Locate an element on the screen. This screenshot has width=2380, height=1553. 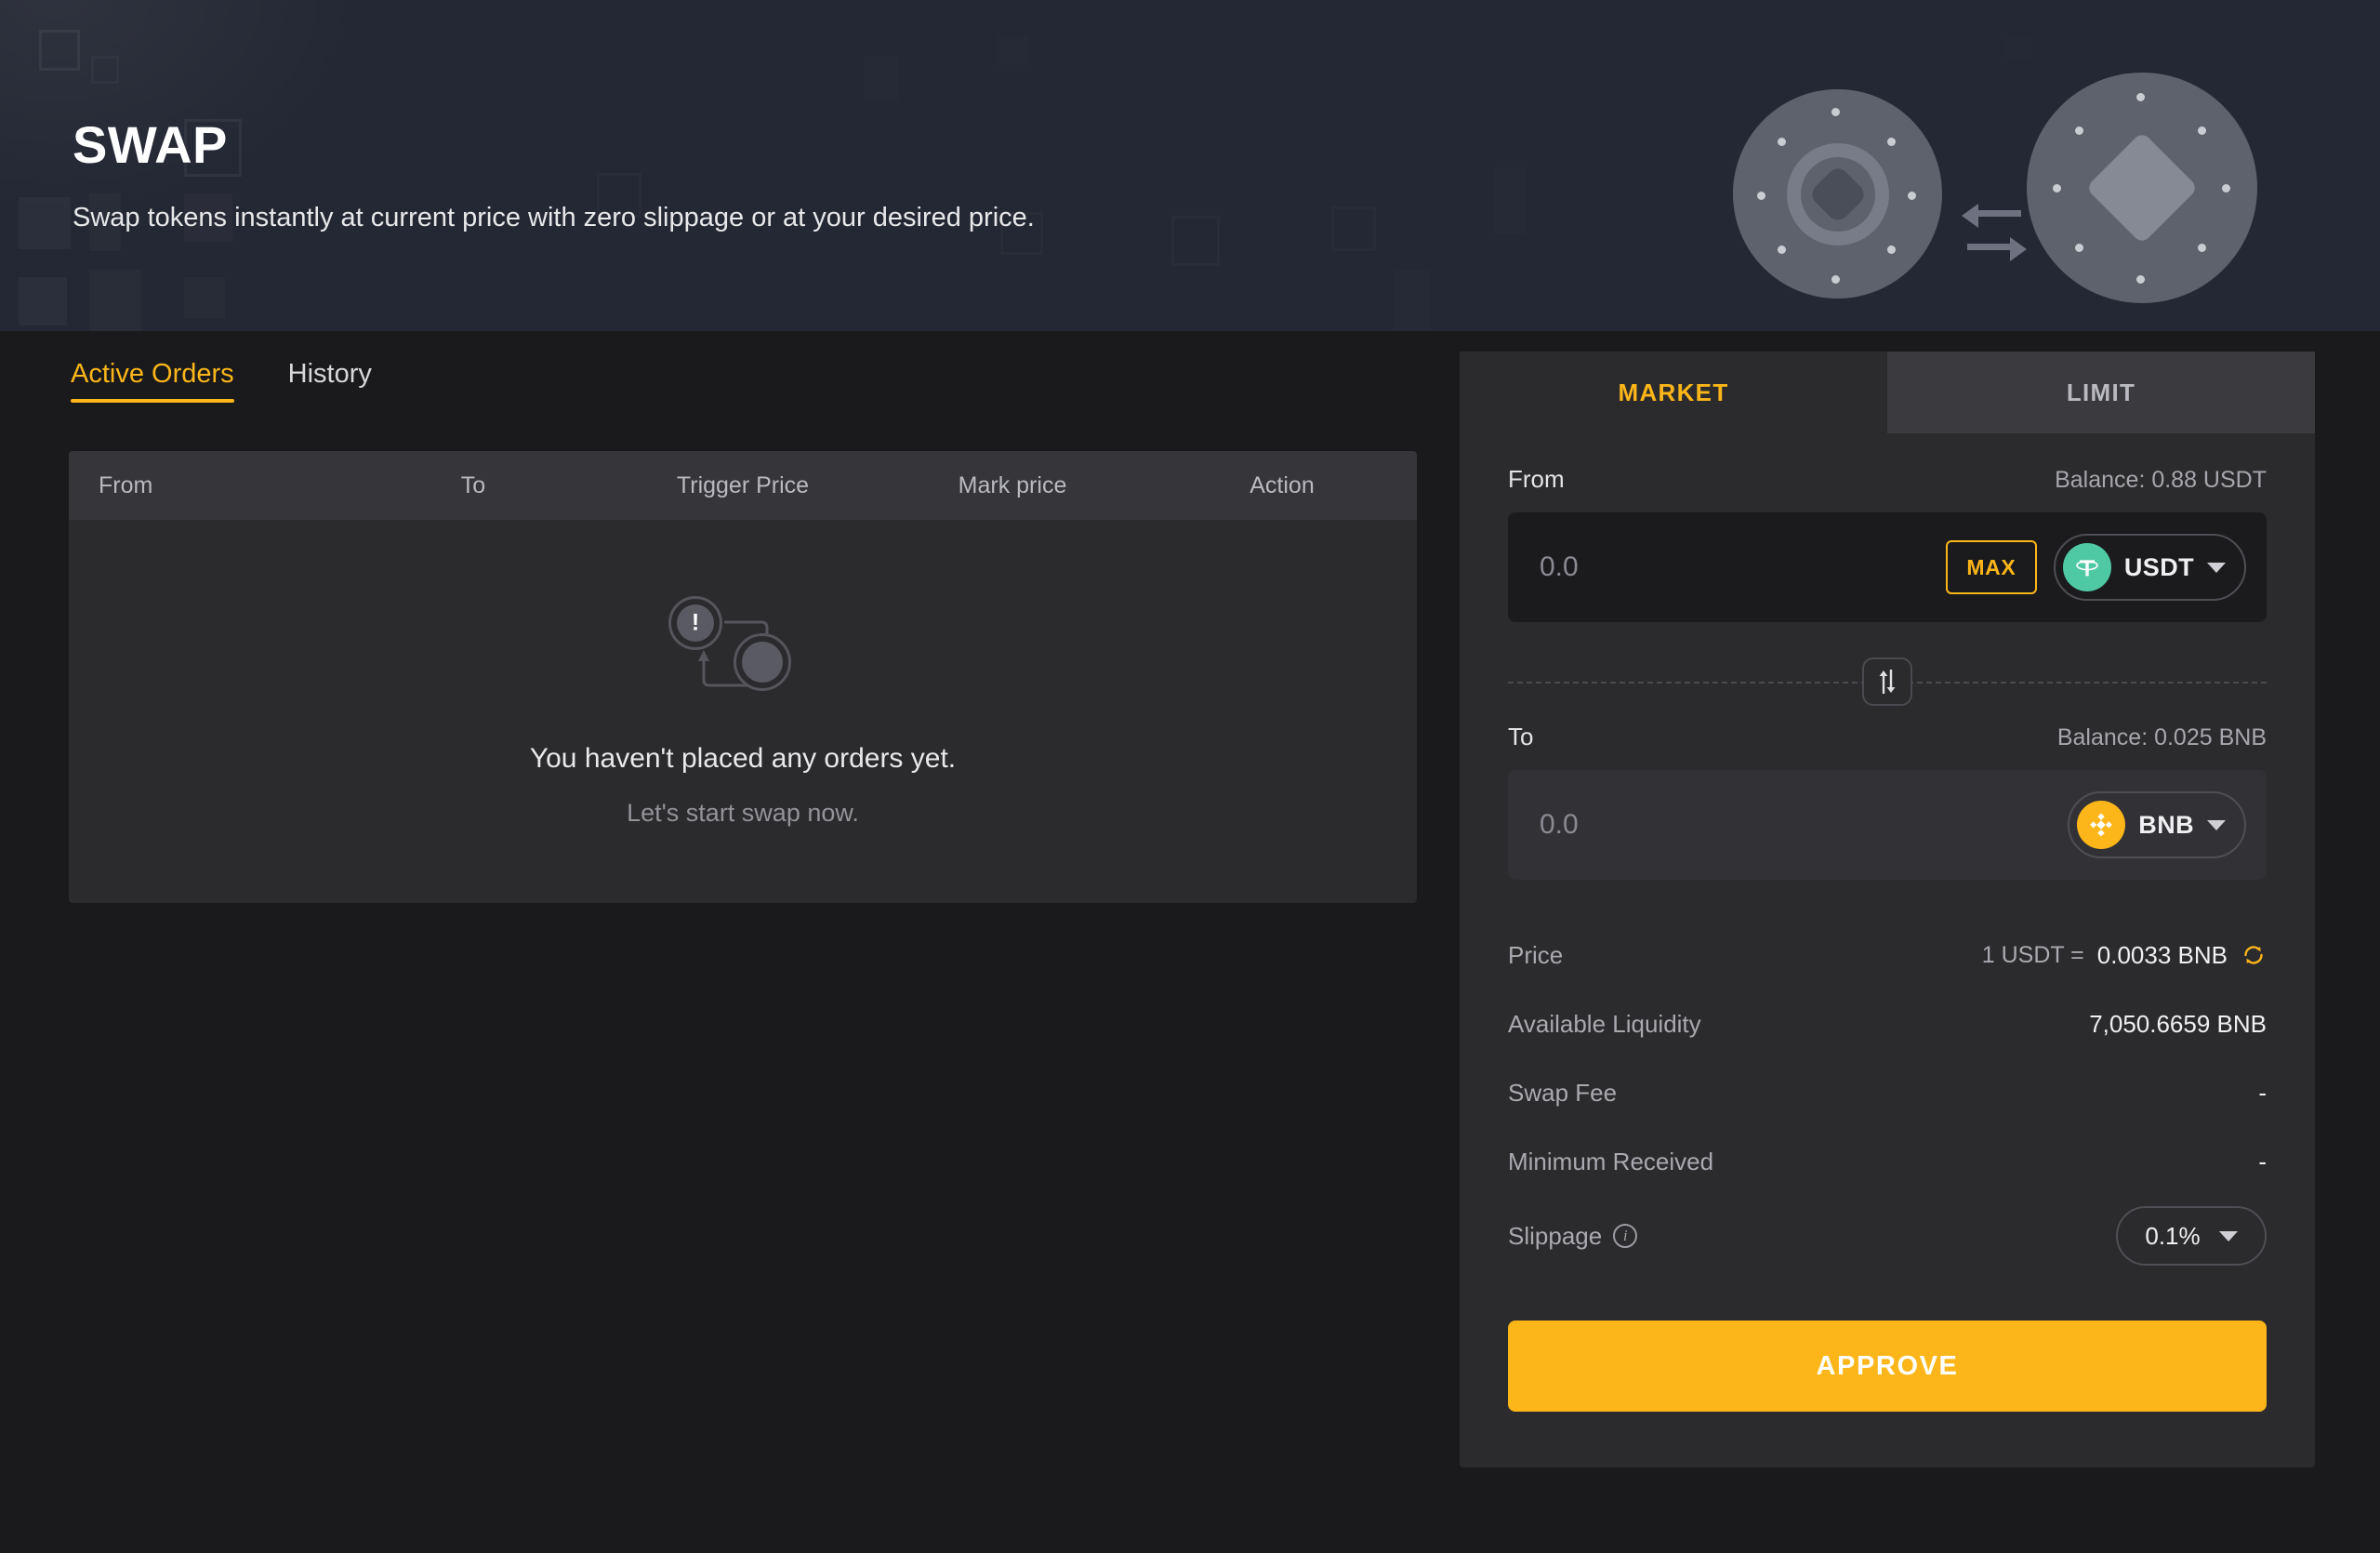
approve-button: APPROVE is located at coordinates (1887, 1366).